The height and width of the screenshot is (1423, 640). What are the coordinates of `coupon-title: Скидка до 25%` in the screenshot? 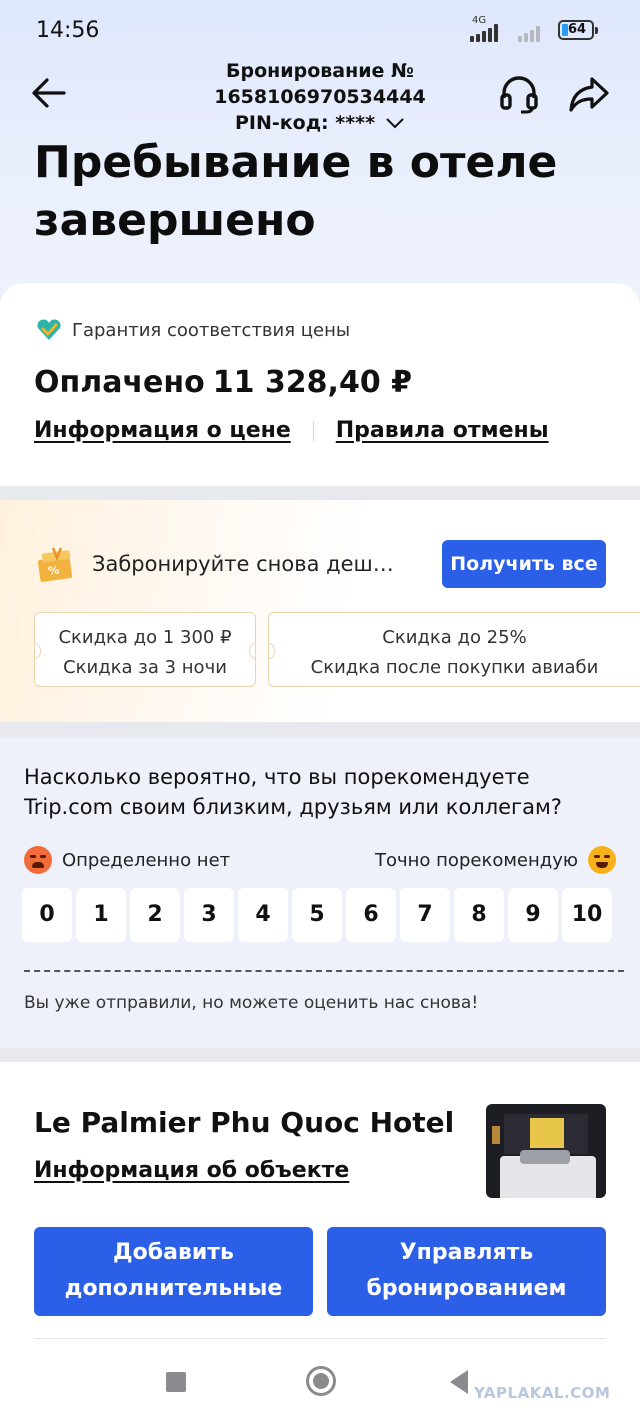 It's located at (454, 637).